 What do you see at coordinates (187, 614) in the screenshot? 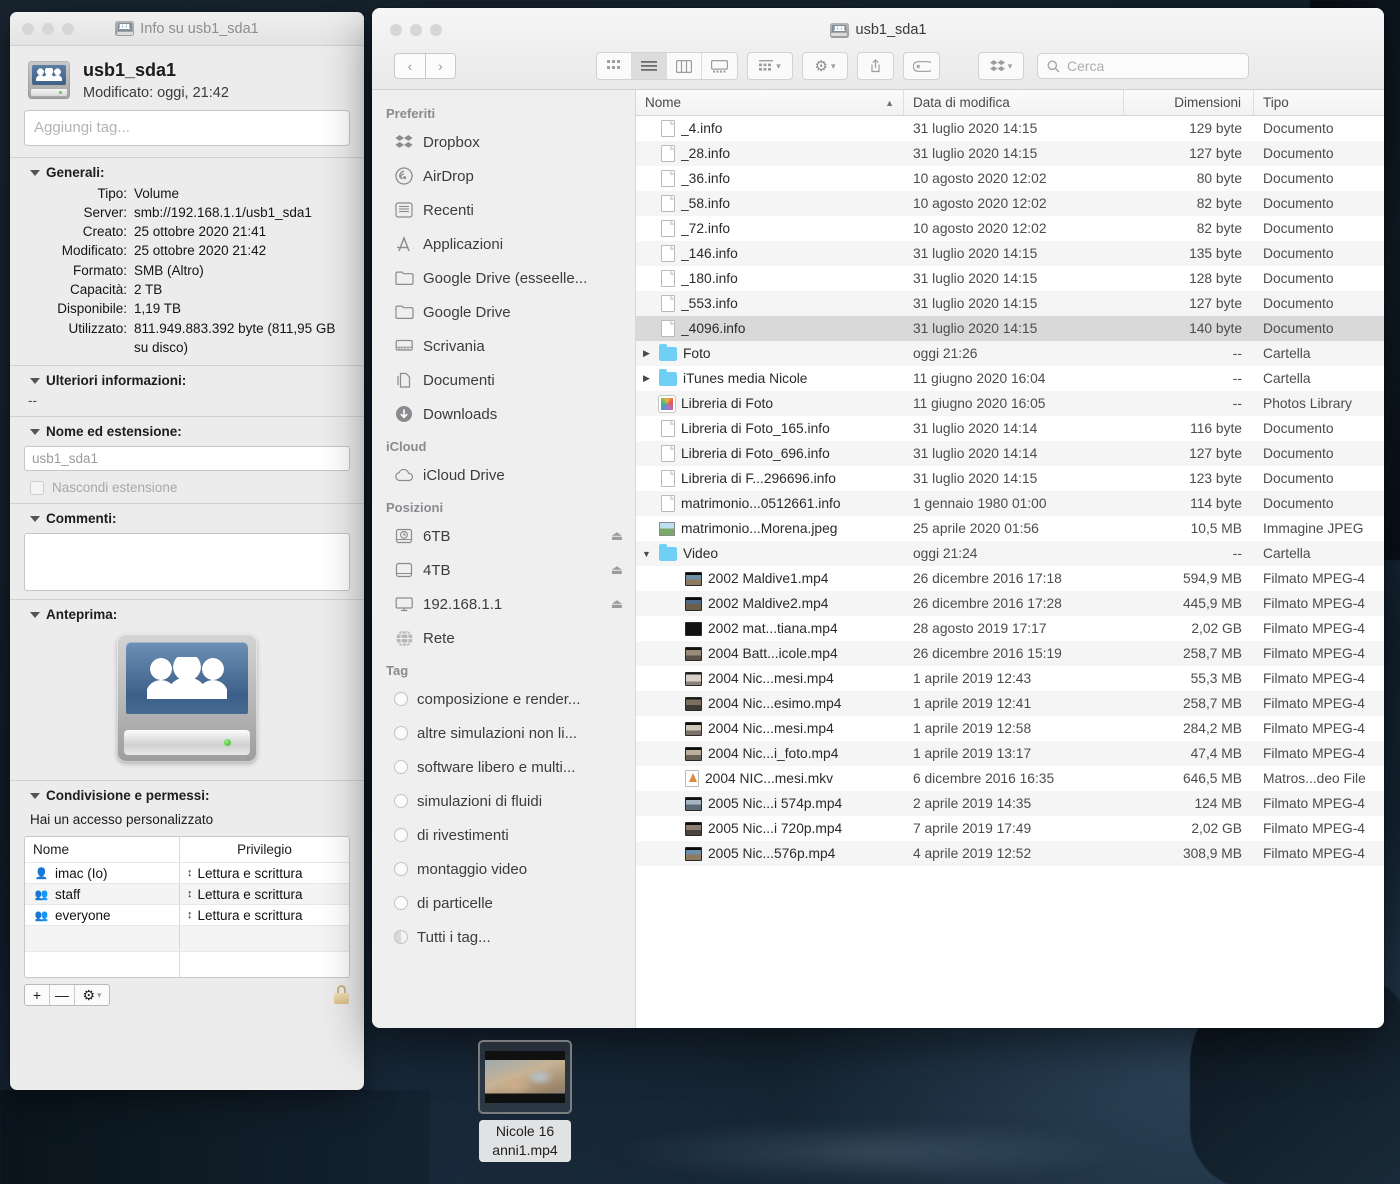
I see `section-anteprima-header: Anteprima:` at bounding box center [187, 614].